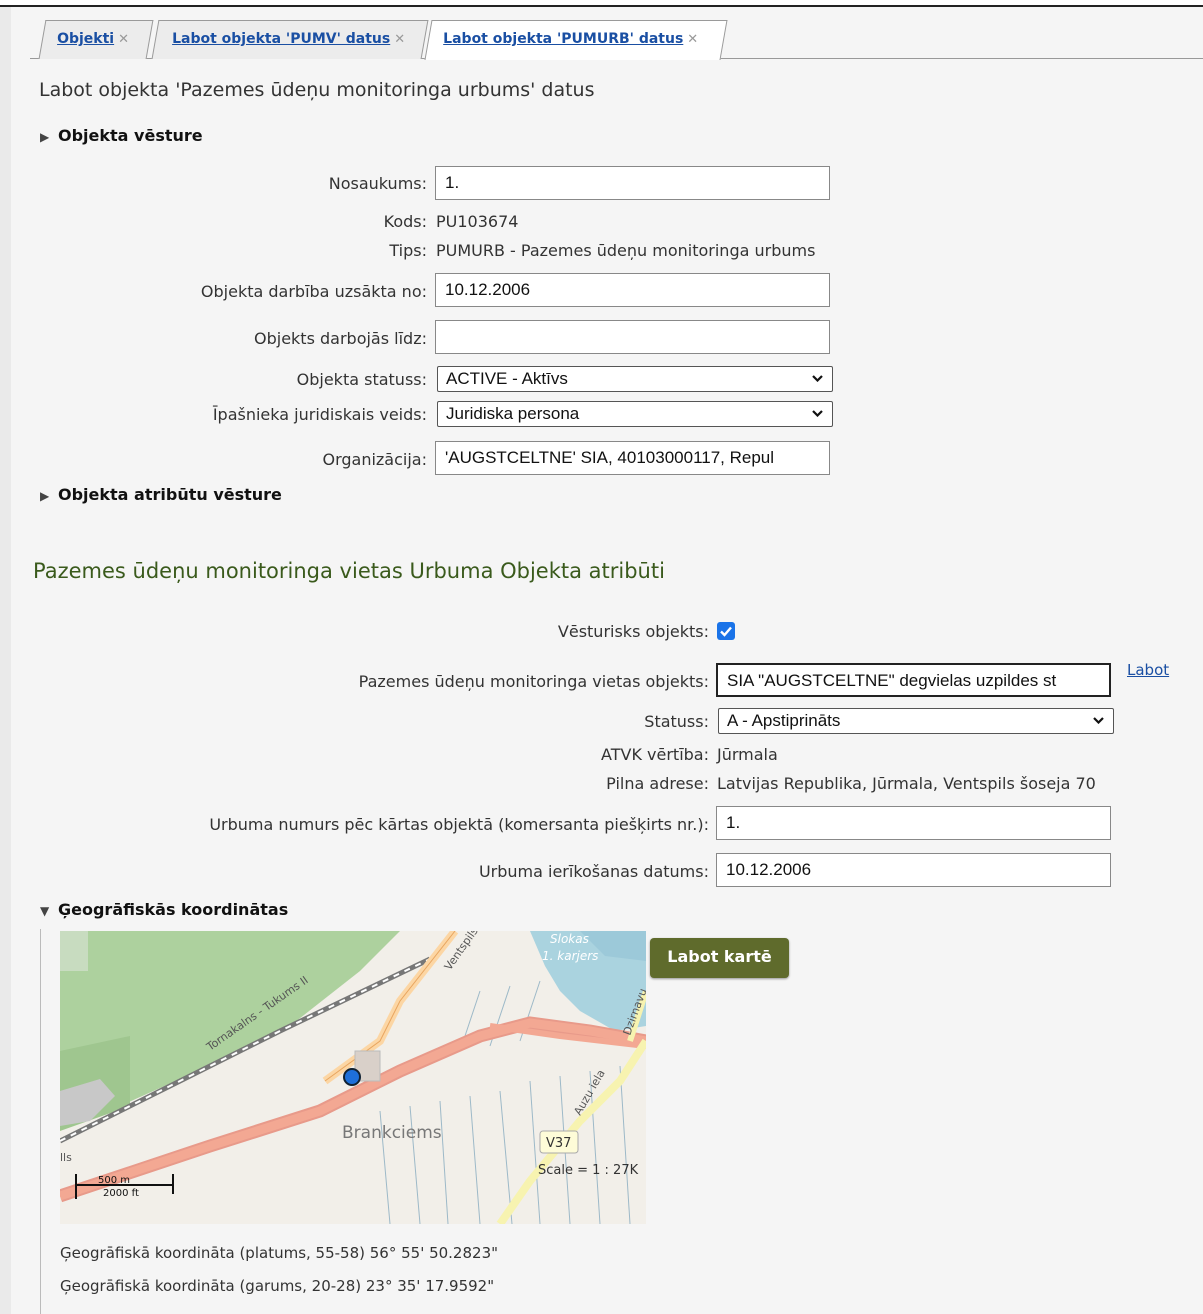  What do you see at coordinates (114, 1180) in the screenshot?
I see `svg-text: 500 m` at bounding box center [114, 1180].